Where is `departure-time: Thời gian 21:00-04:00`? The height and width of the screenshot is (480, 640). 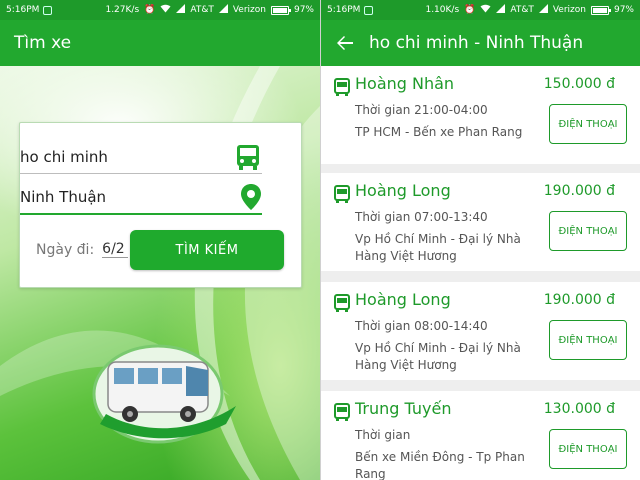
departure-time: Thời gian 21:00-04:00 is located at coordinates (421, 110).